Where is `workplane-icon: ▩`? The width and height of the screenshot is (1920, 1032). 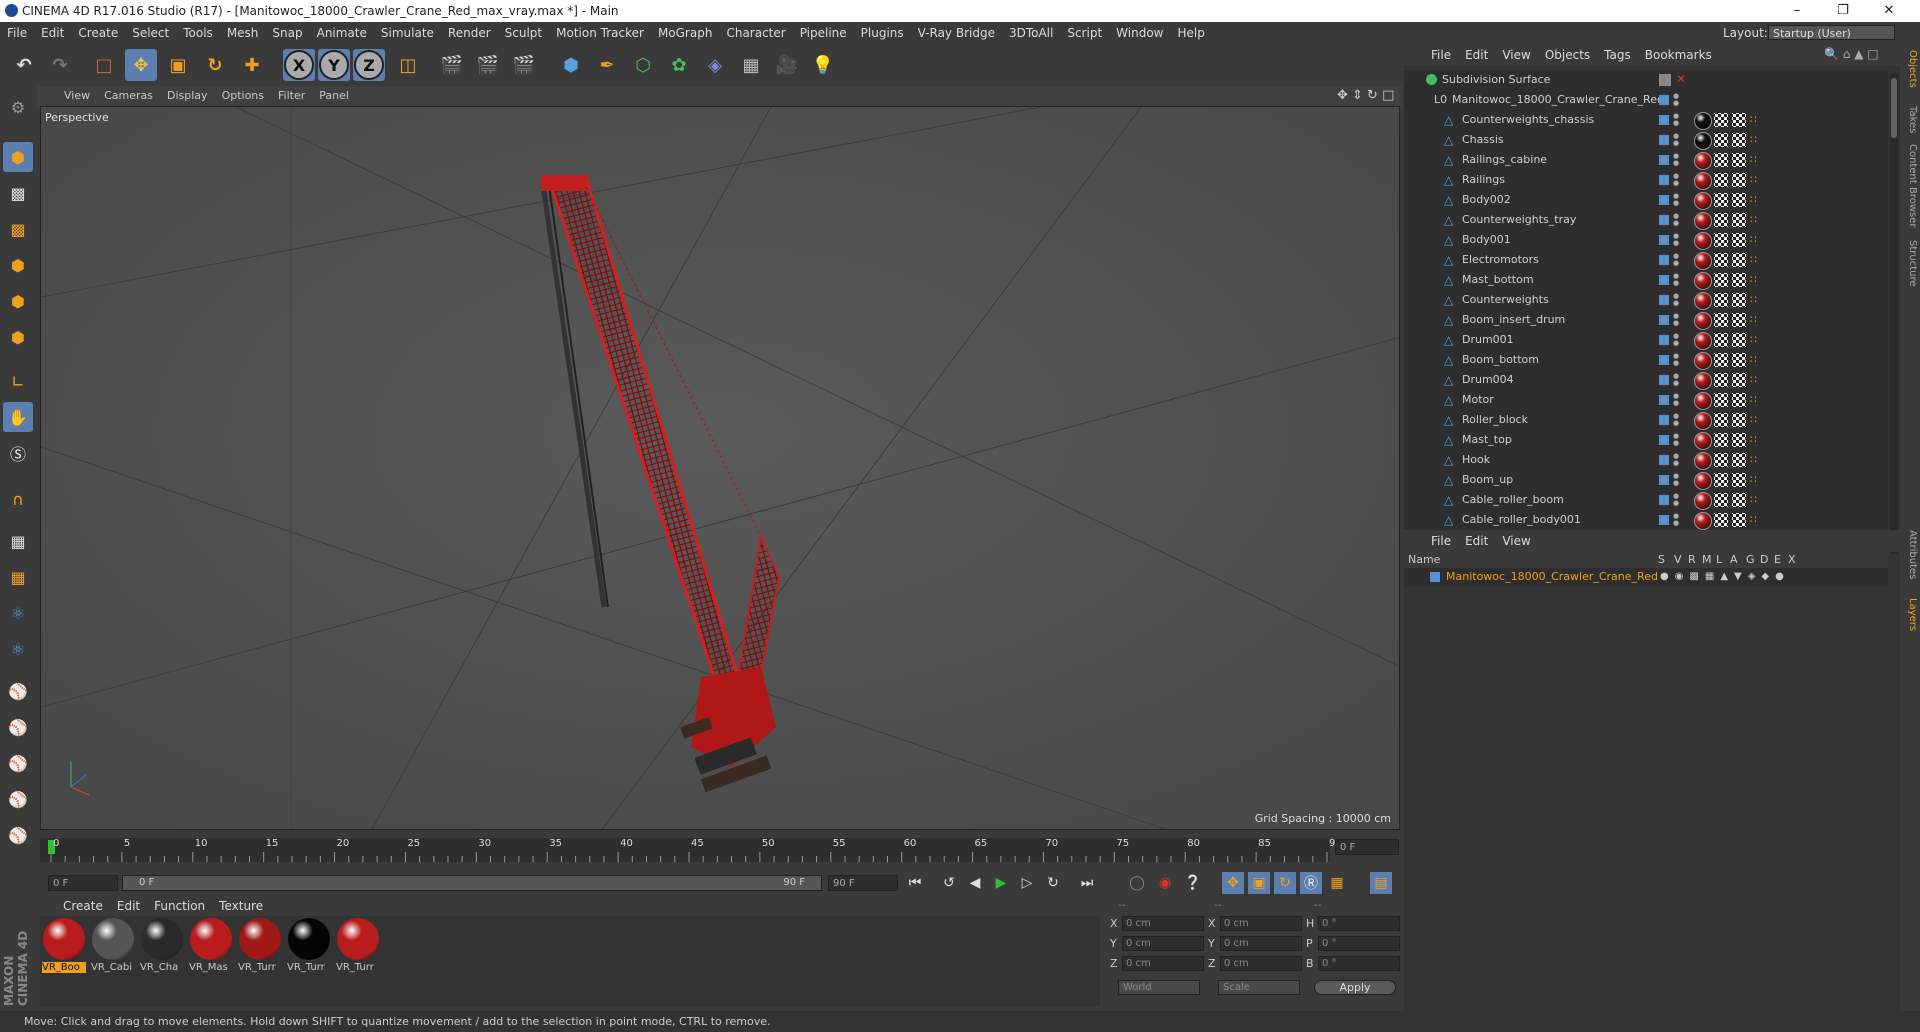
workplane-icon: ▩ is located at coordinates (18, 229).